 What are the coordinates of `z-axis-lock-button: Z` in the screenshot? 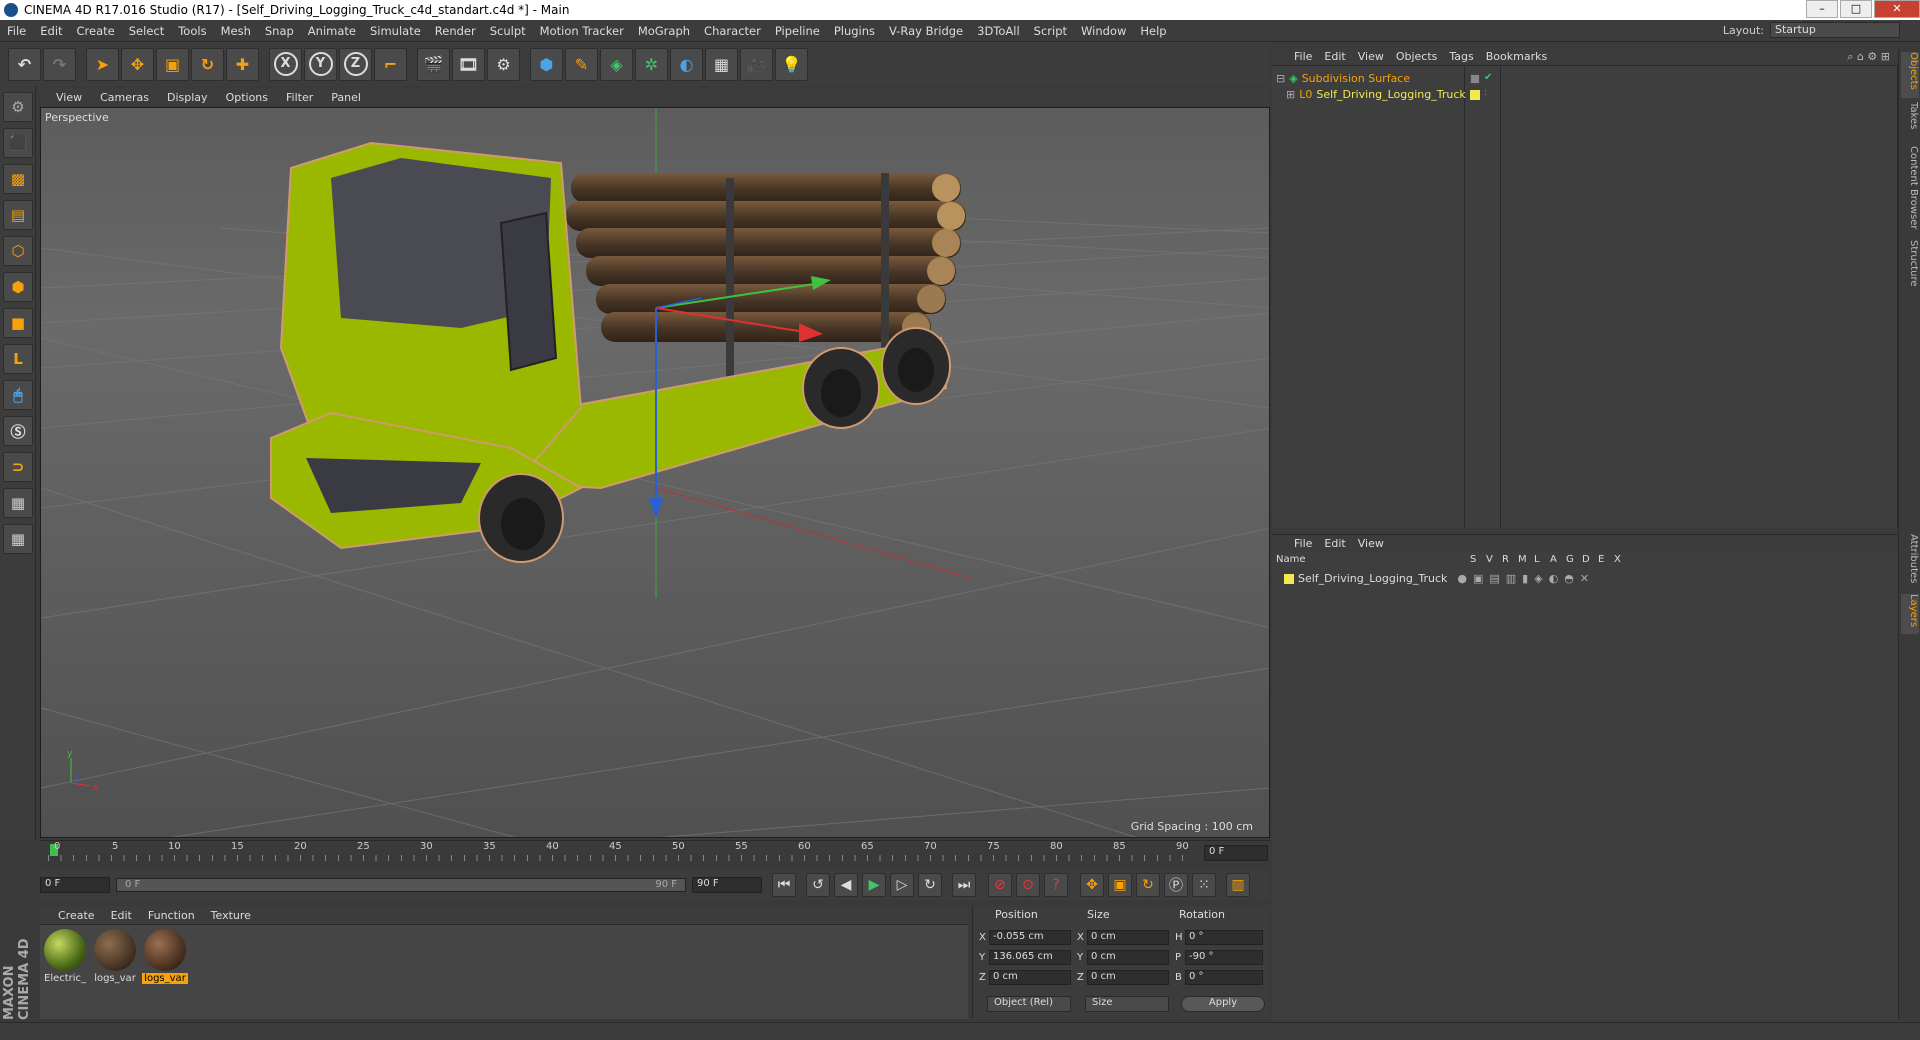 It's located at (355, 64).